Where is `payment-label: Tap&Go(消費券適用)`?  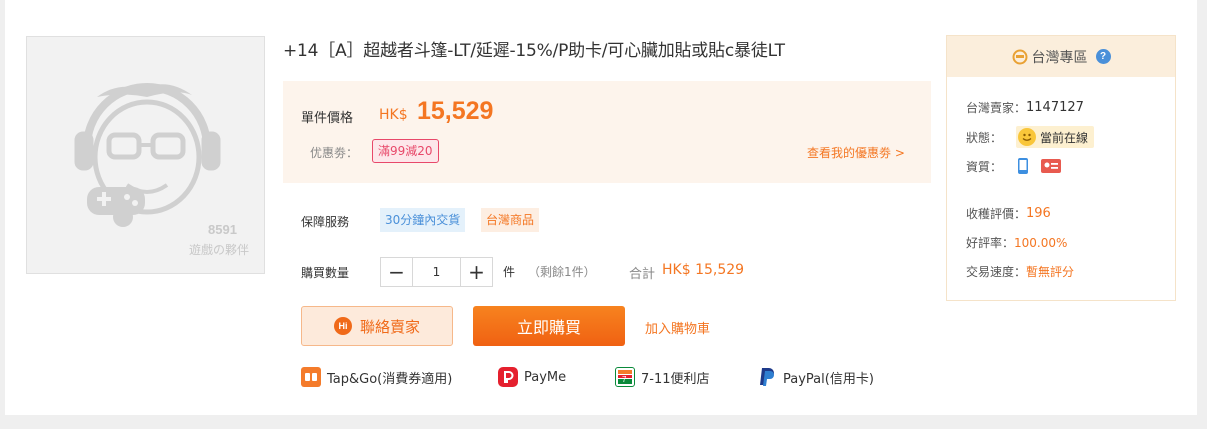
payment-label: Tap&Go(消費券適用) is located at coordinates (390, 379).